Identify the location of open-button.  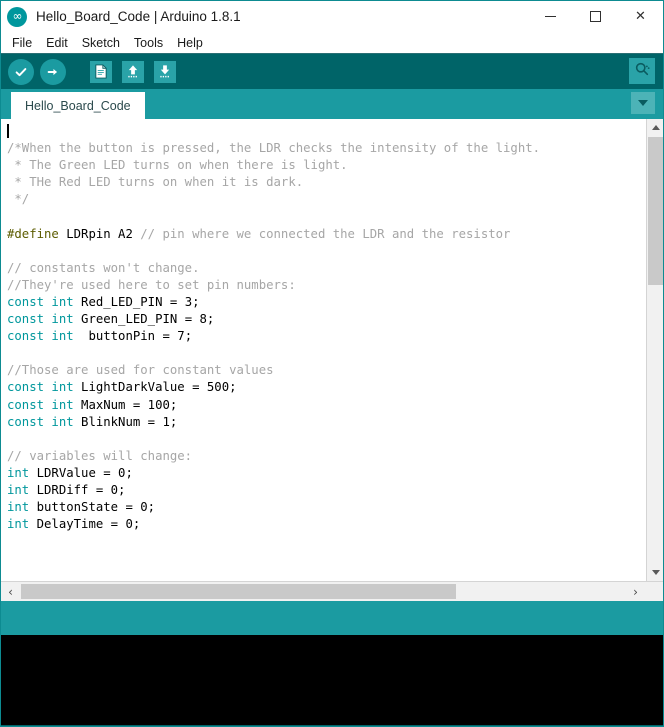
(133, 72).